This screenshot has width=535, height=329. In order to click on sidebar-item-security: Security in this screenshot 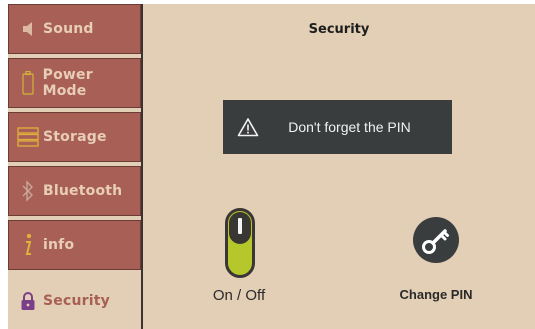, I will do `click(74, 301)`.